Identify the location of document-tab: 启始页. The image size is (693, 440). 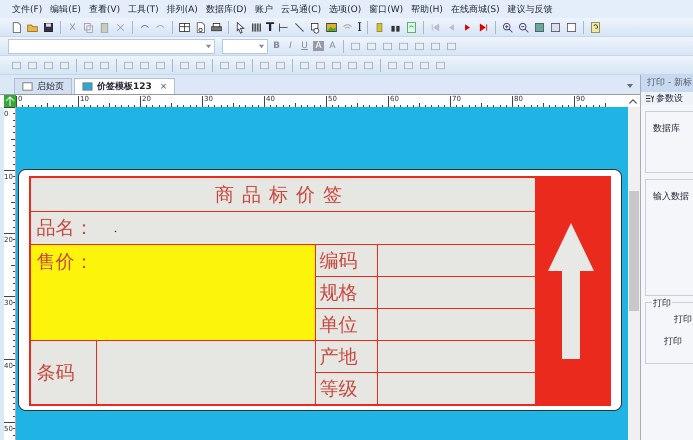
(43, 86).